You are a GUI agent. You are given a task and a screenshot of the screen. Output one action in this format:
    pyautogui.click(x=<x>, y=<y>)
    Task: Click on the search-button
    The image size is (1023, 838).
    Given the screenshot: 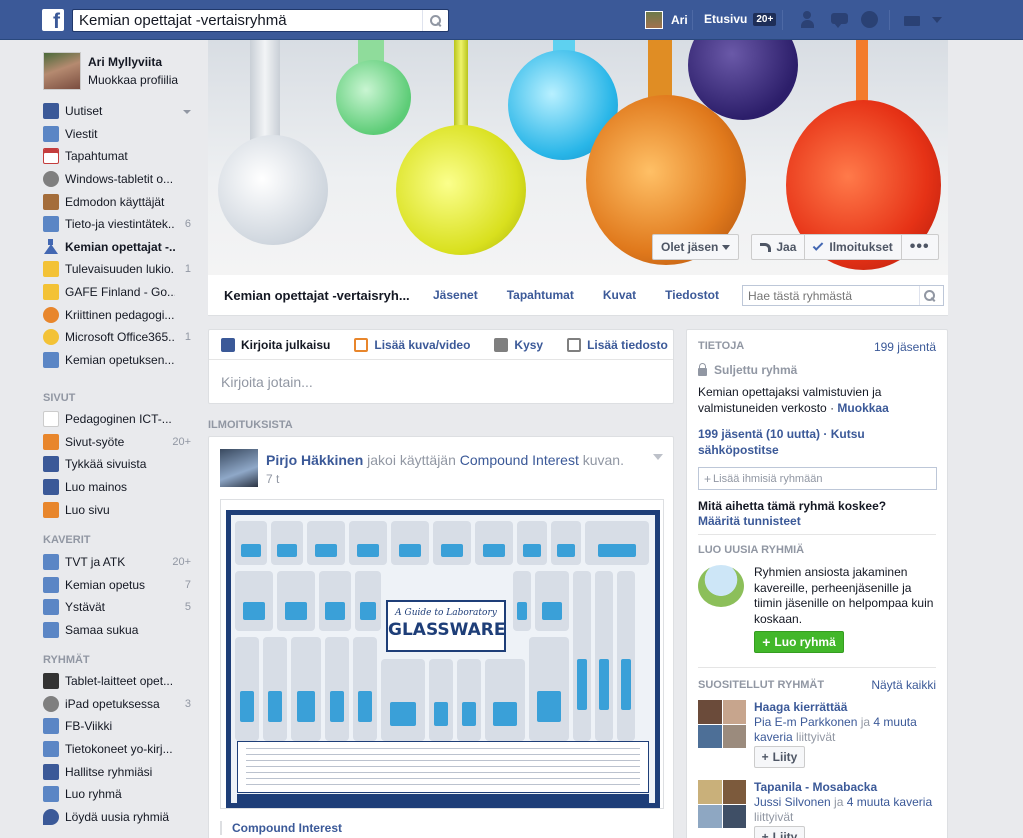 What is the action you would take?
    pyautogui.click(x=435, y=20)
    